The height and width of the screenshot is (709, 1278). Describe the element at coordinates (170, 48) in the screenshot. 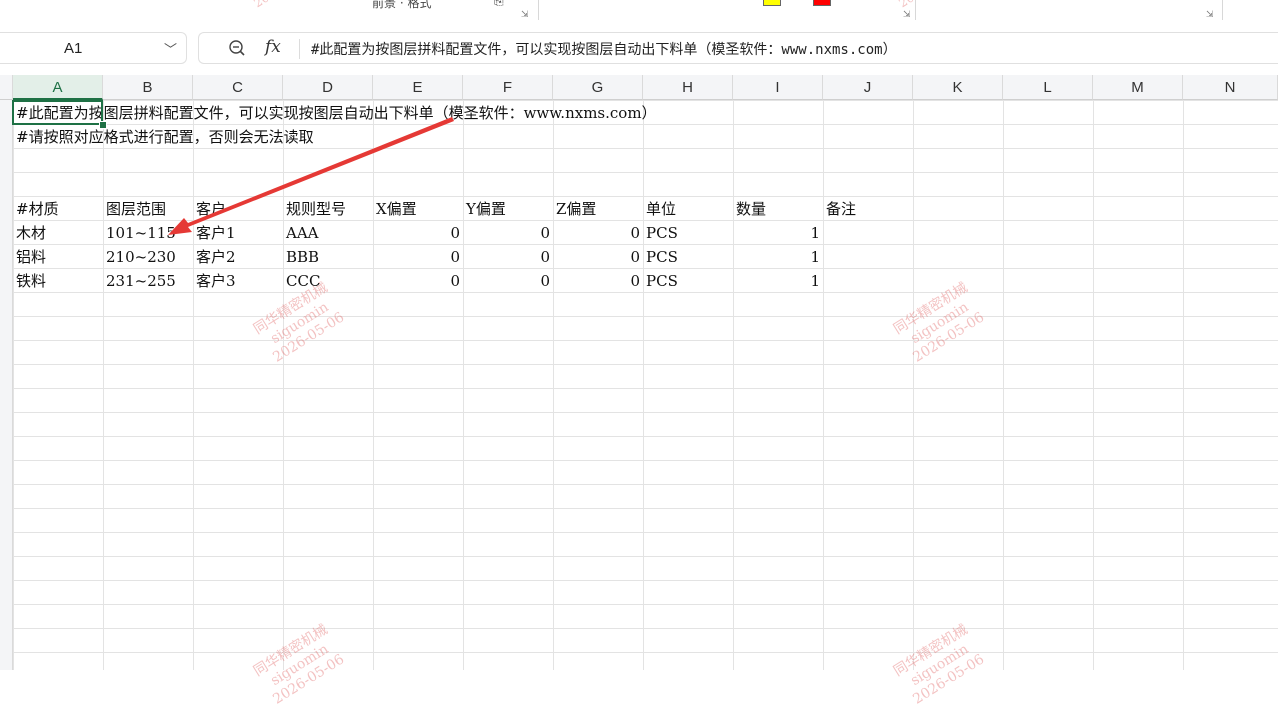

I see `chevron-down-icon: ﹀` at that location.